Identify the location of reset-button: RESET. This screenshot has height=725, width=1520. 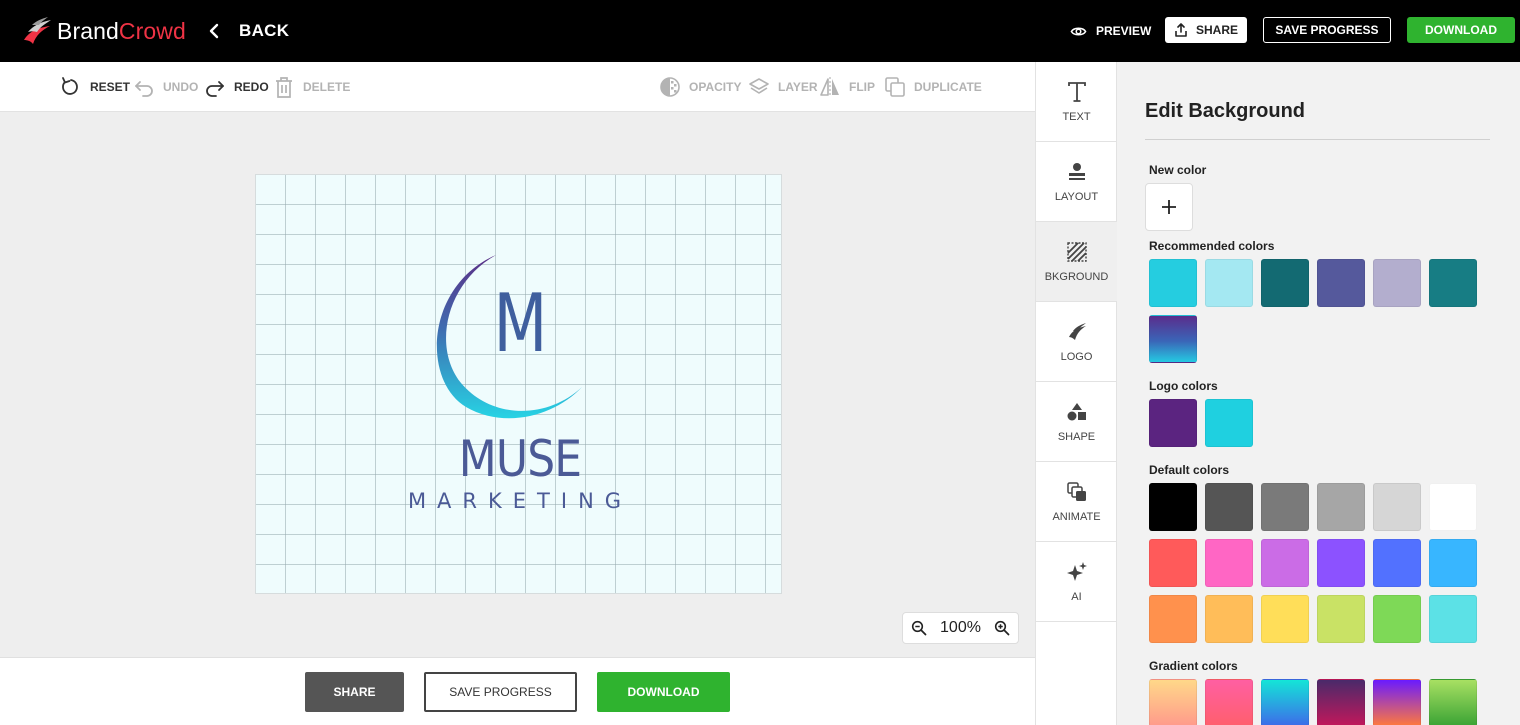
(95, 87).